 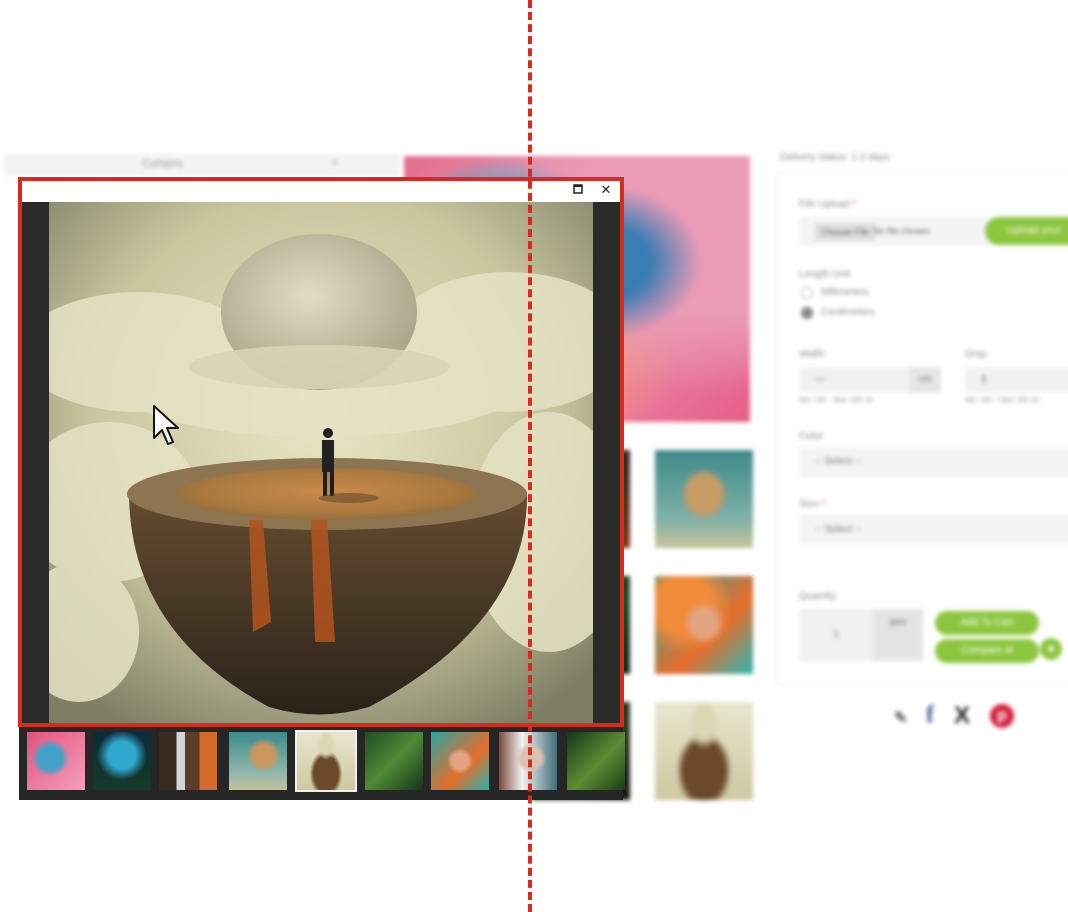 What do you see at coordinates (925, 380) in the screenshot?
I see `width-unit: cm` at bounding box center [925, 380].